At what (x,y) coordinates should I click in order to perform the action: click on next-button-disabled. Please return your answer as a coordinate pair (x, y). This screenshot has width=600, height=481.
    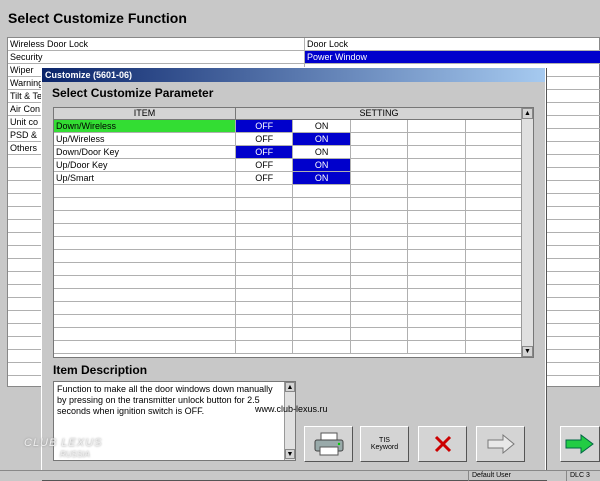
    Looking at the image, I should click on (500, 444).